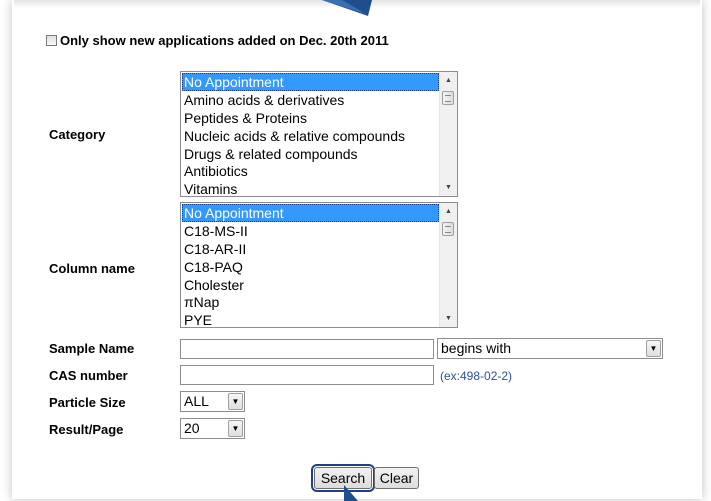 The image size is (711, 501). What do you see at coordinates (212, 428) in the screenshot?
I see `result-page-select: 20 ▼` at bounding box center [212, 428].